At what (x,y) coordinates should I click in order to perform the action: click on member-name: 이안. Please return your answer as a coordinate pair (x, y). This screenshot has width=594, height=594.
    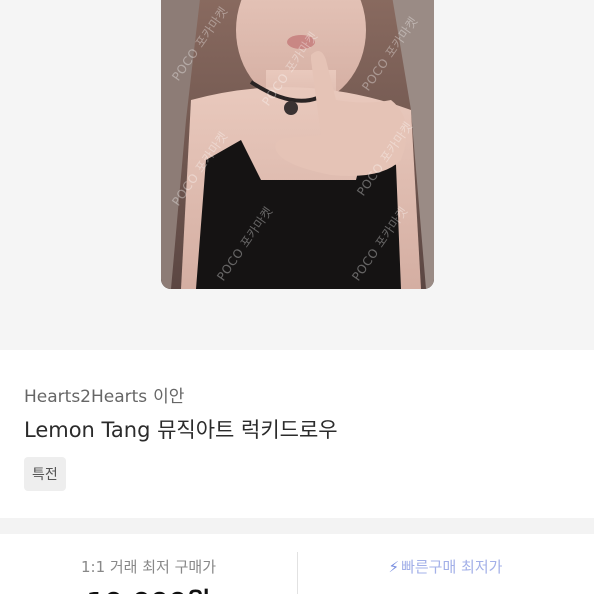
    Looking at the image, I should click on (169, 397).